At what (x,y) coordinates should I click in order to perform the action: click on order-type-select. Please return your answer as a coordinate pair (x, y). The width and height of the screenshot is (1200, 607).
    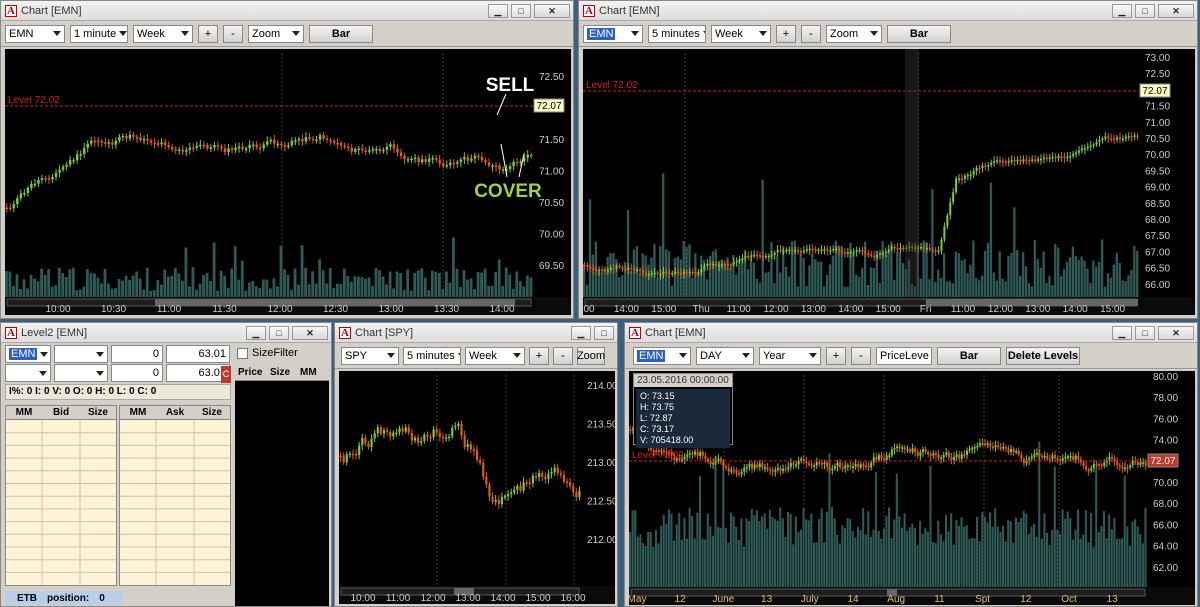
    Looking at the image, I should click on (81, 373).